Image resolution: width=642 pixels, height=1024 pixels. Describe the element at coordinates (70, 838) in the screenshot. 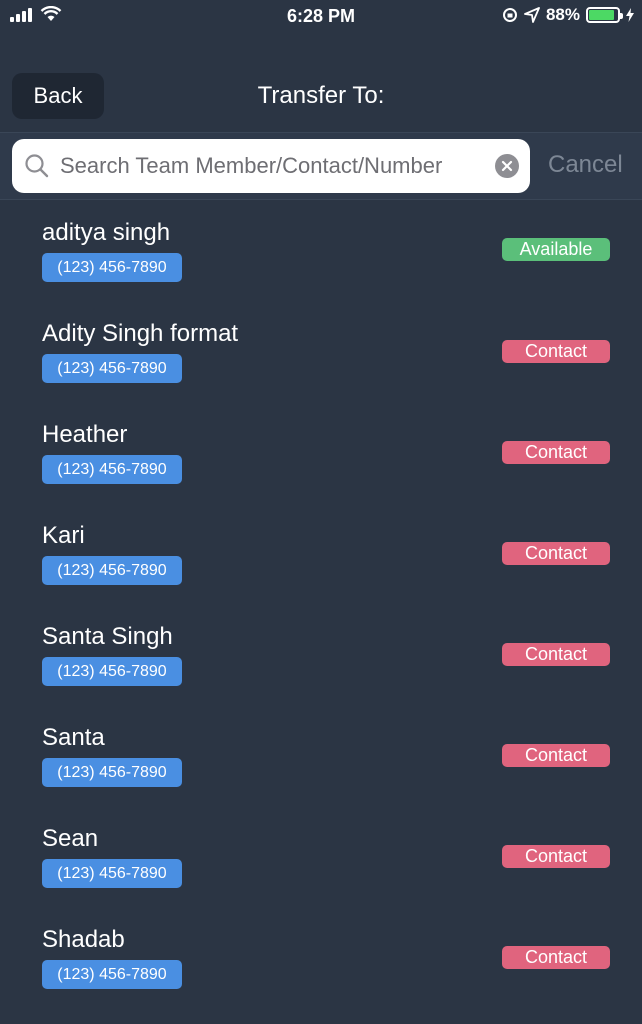

I see `contact-name: Sean` at that location.